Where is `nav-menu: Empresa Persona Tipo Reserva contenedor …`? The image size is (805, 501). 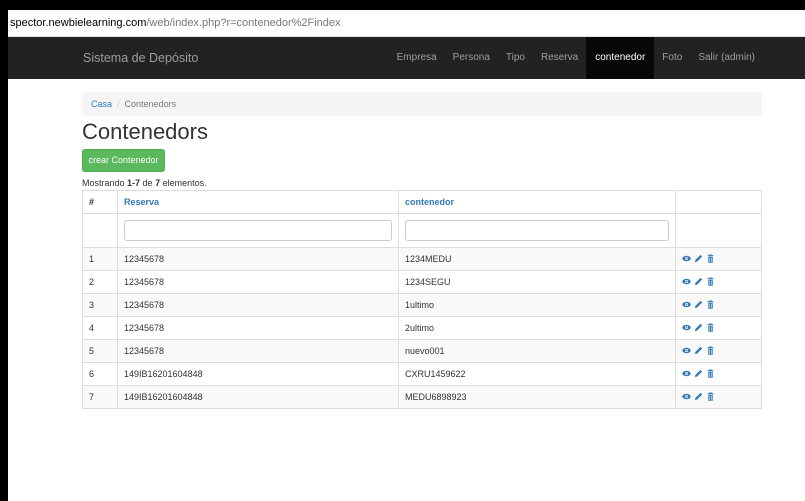 nav-menu: Empresa Persona Tipo Reserva contenedor … is located at coordinates (597, 58).